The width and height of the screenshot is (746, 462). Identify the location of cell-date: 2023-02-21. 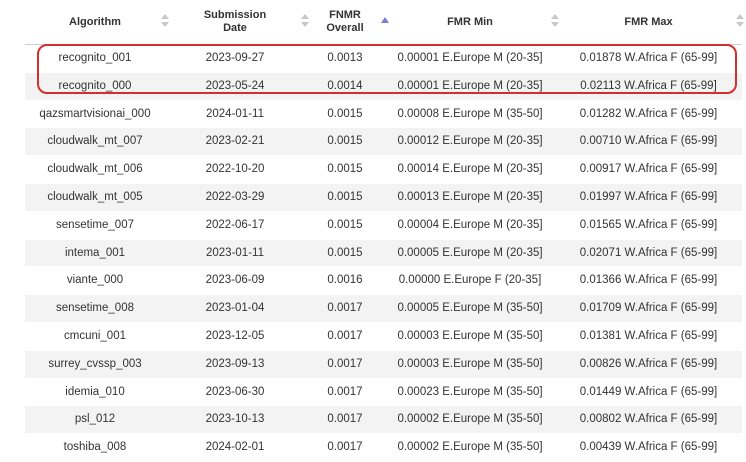
(235, 141).